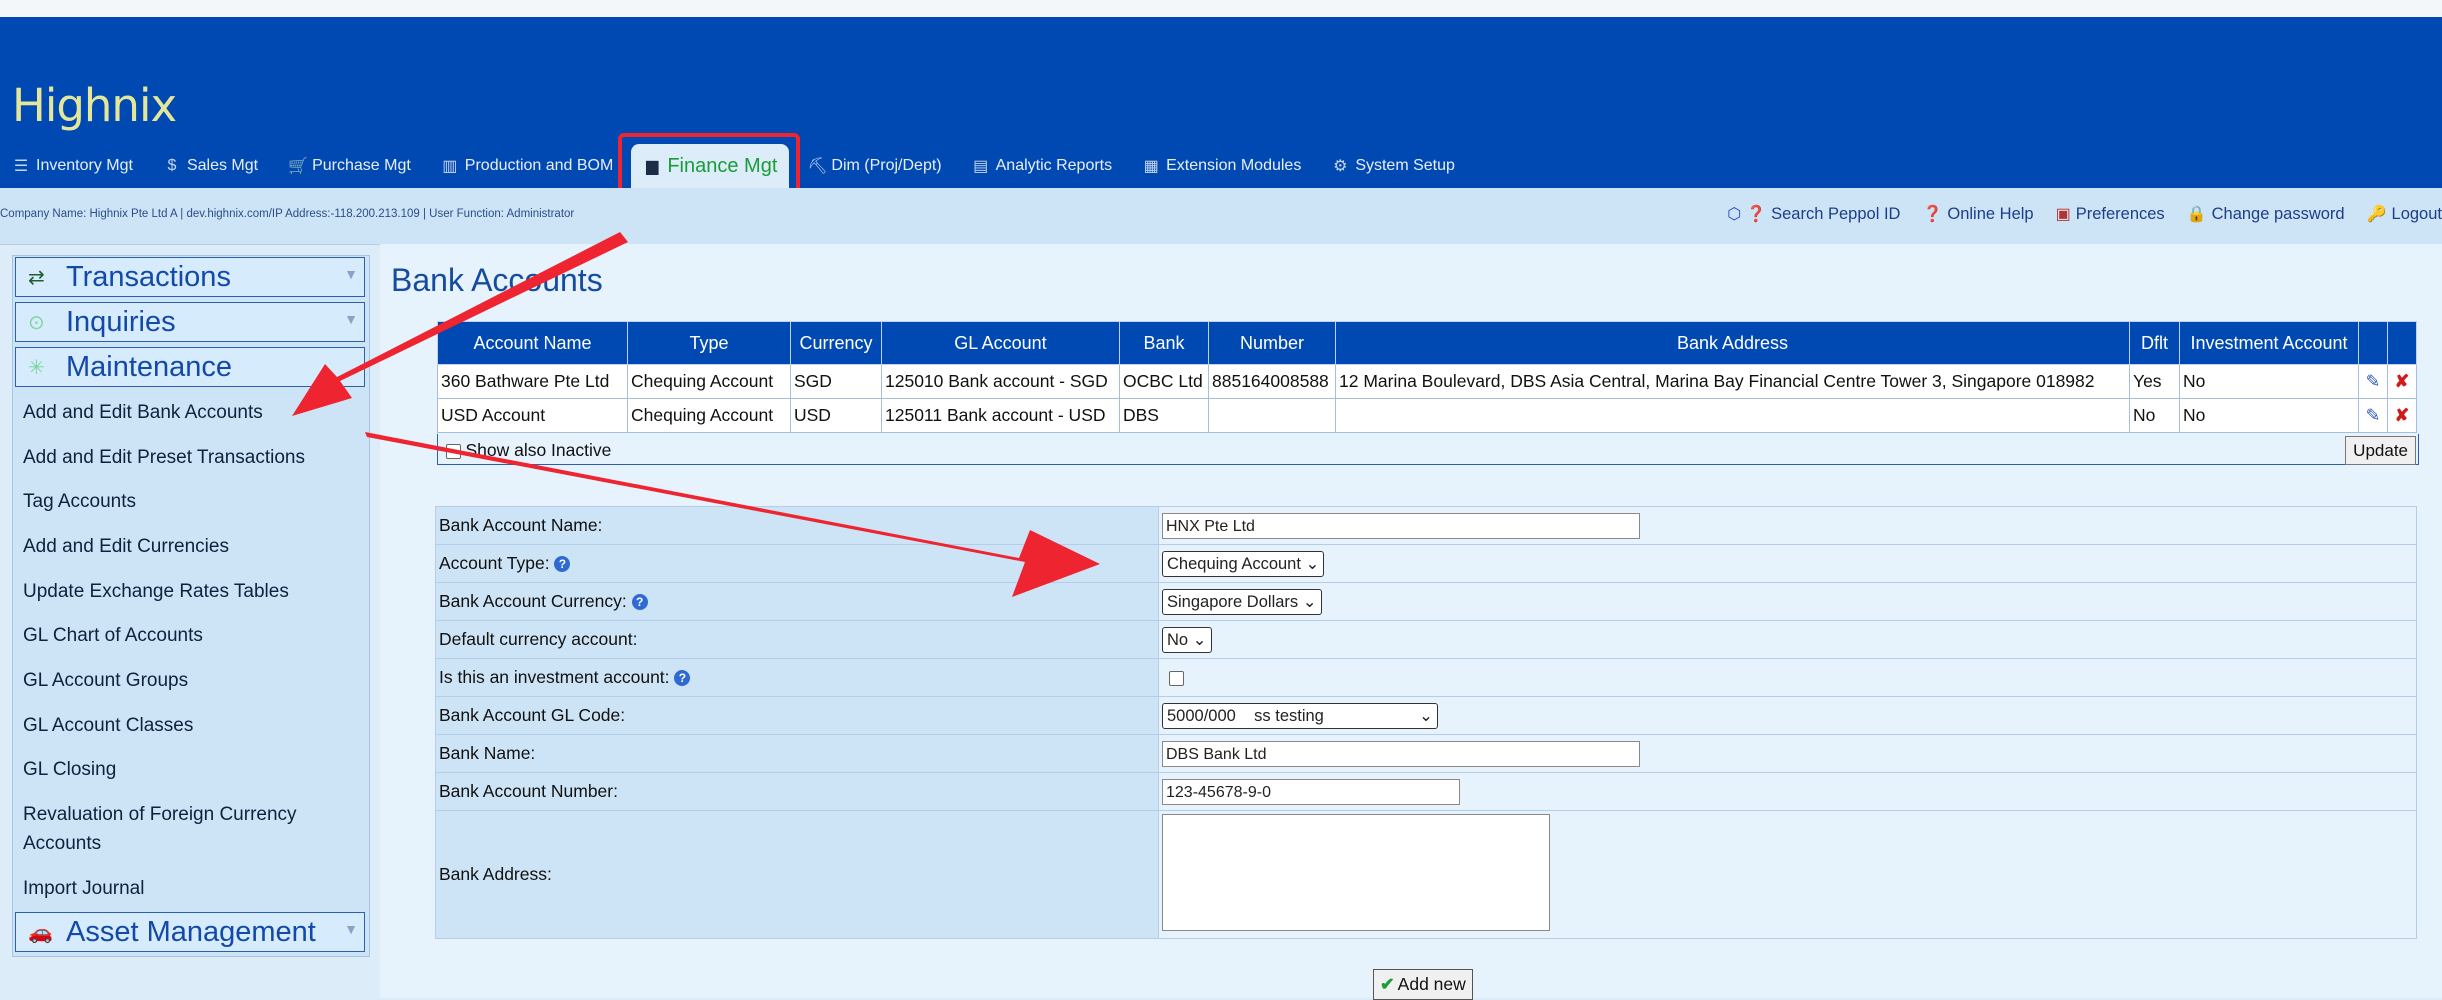 The width and height of the screenshot is (2442, 1000). I want to click on annotation-arrow-to-form, so click(732, 514).